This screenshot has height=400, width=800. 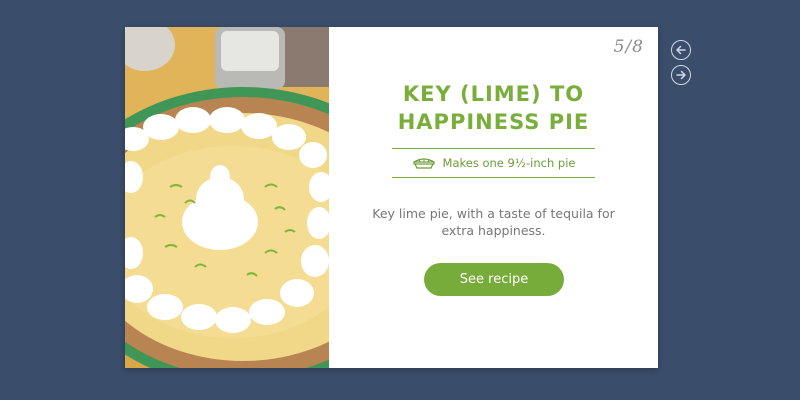 I want to click on pie-icon, so click(x=424, y=163).